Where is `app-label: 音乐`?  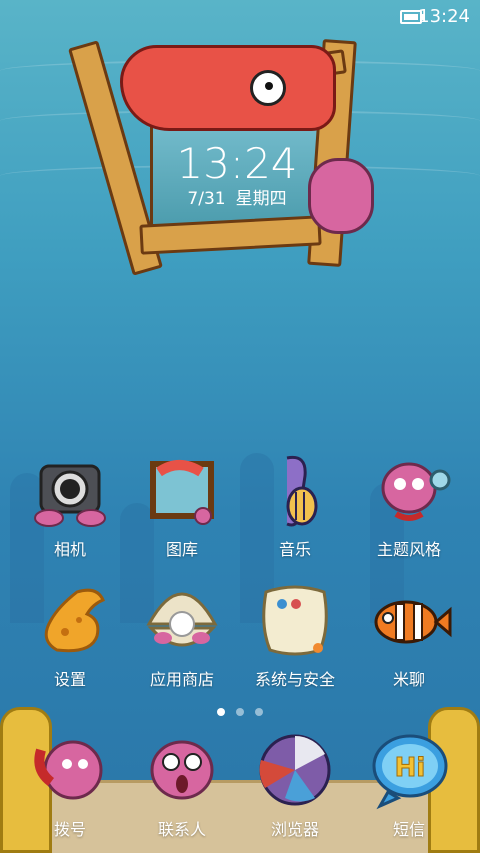
app-label: 音乐 is located at coordinates (294, 549).